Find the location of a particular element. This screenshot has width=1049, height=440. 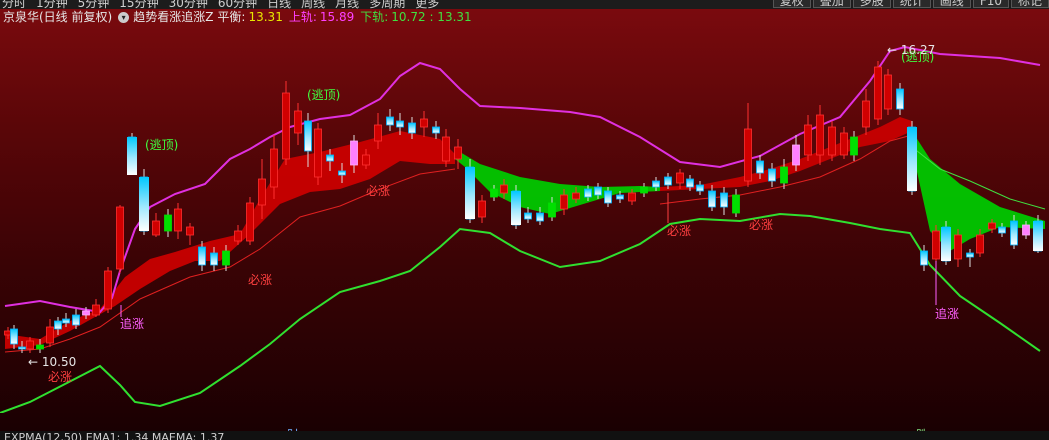

fuquan-button: 复权 is located at coordinates (791, 4).